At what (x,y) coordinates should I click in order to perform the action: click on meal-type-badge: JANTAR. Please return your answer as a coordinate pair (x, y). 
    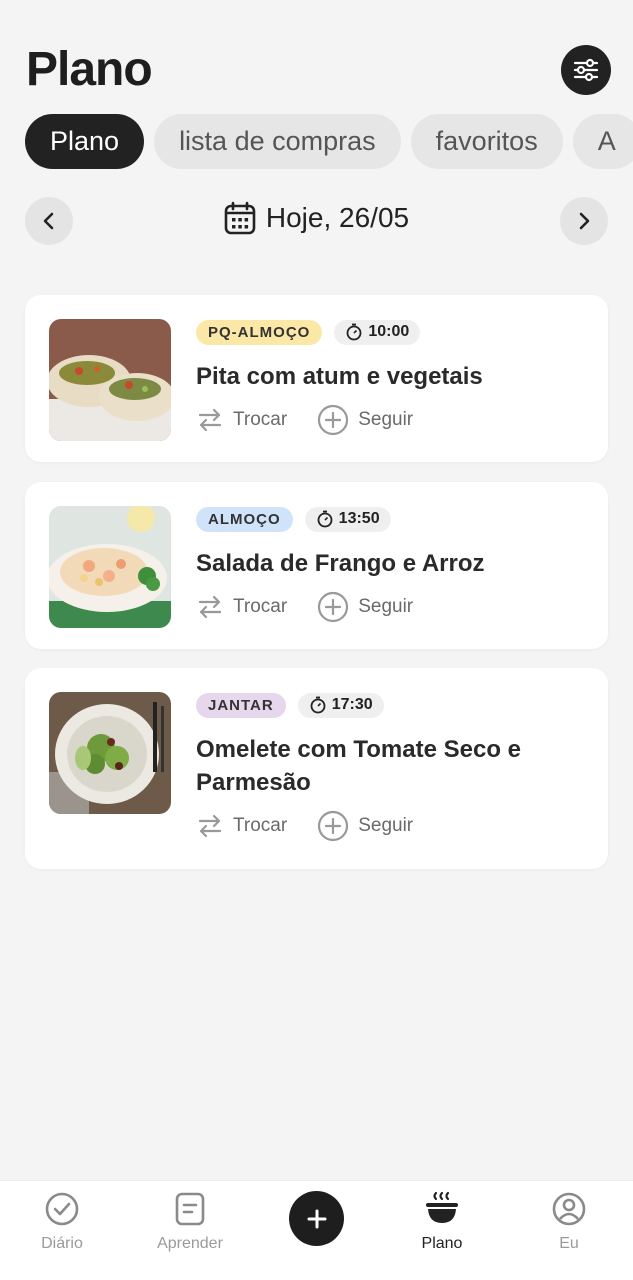
    Looking at the image, I should click on (241, 705).